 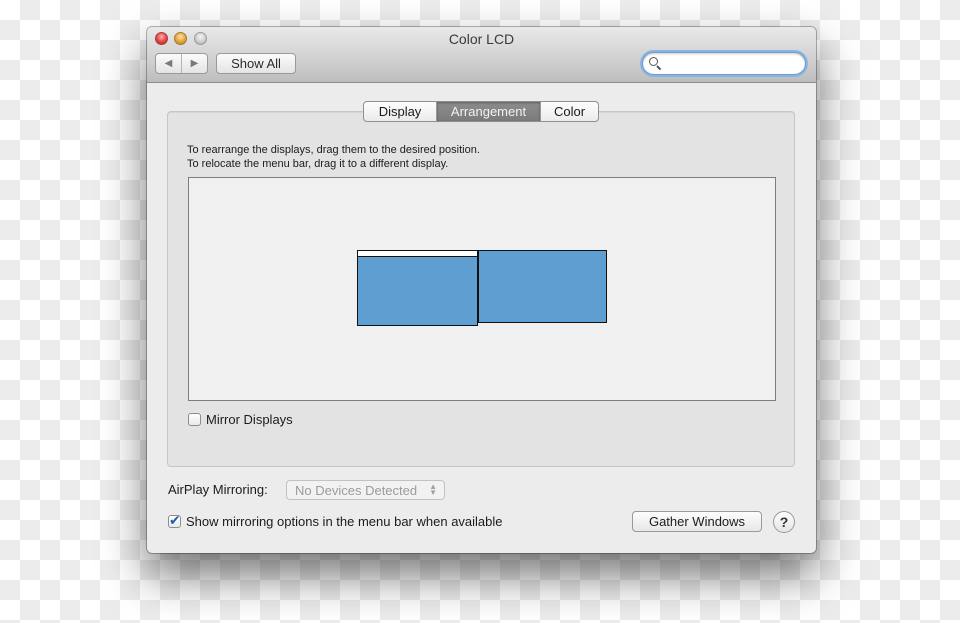 What do you see at coordinates (730, 63) in the screenshot?
I see `search-input` at bounding box center [730, 63].